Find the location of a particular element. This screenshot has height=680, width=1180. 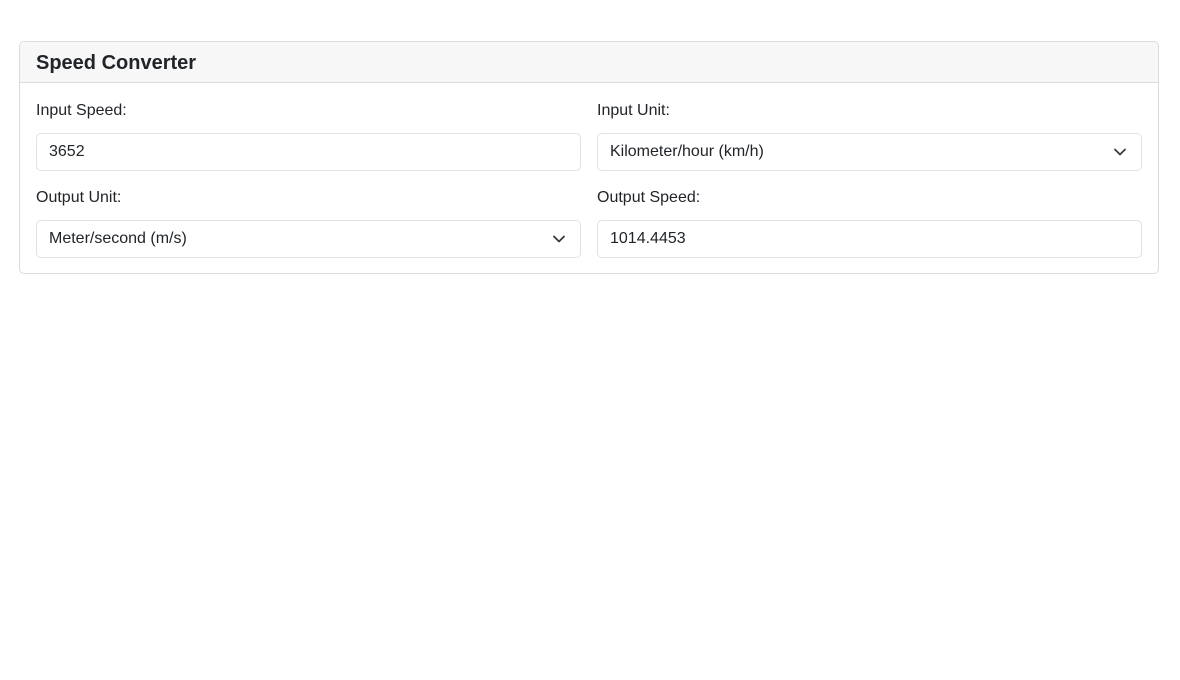

input-speed-field: 3652 is located at coordinates (308, 152).